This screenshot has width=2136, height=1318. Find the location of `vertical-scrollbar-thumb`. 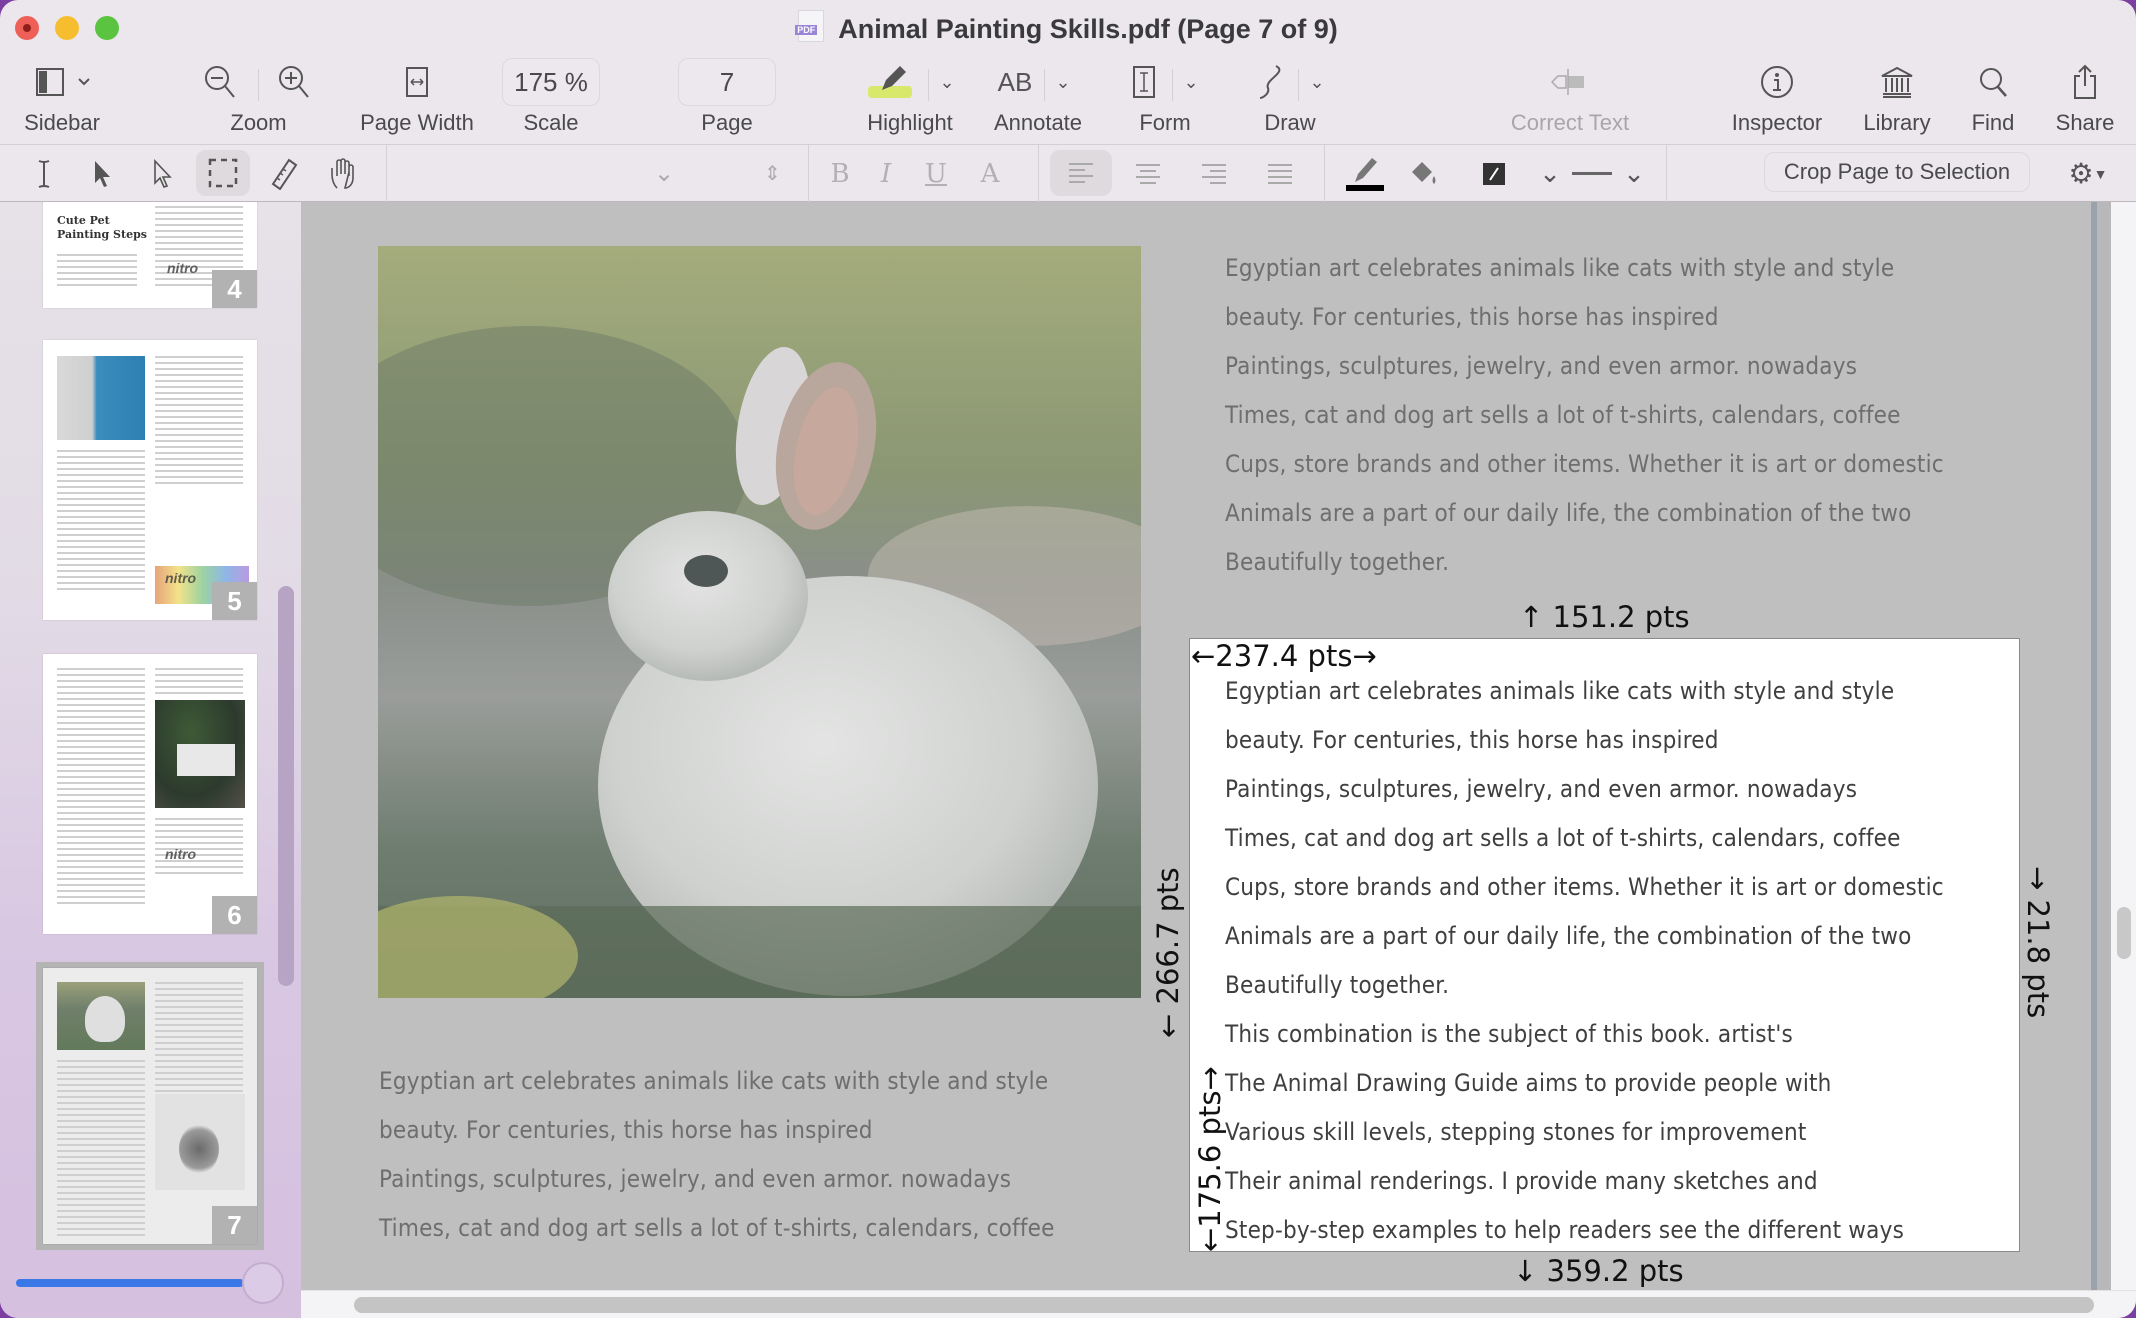

vertical-scrollbar-thumb is located at coordinates (2124, 933).